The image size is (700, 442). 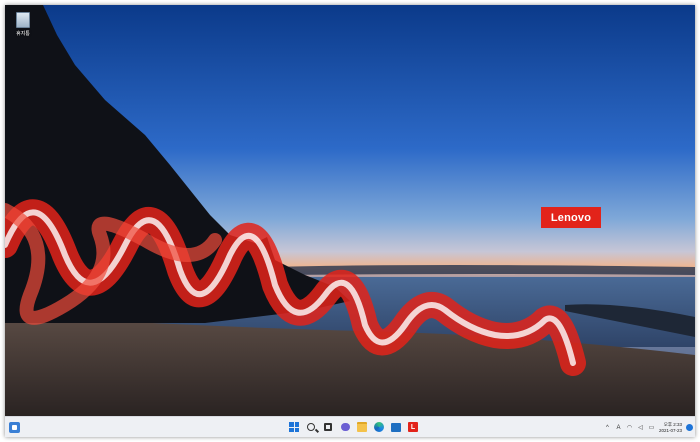 What do you see at coordinates (607, 428) in the screenshot?
I see `show-hidden-icons-chevron-icon: ^` at bounding box center [607, 428].